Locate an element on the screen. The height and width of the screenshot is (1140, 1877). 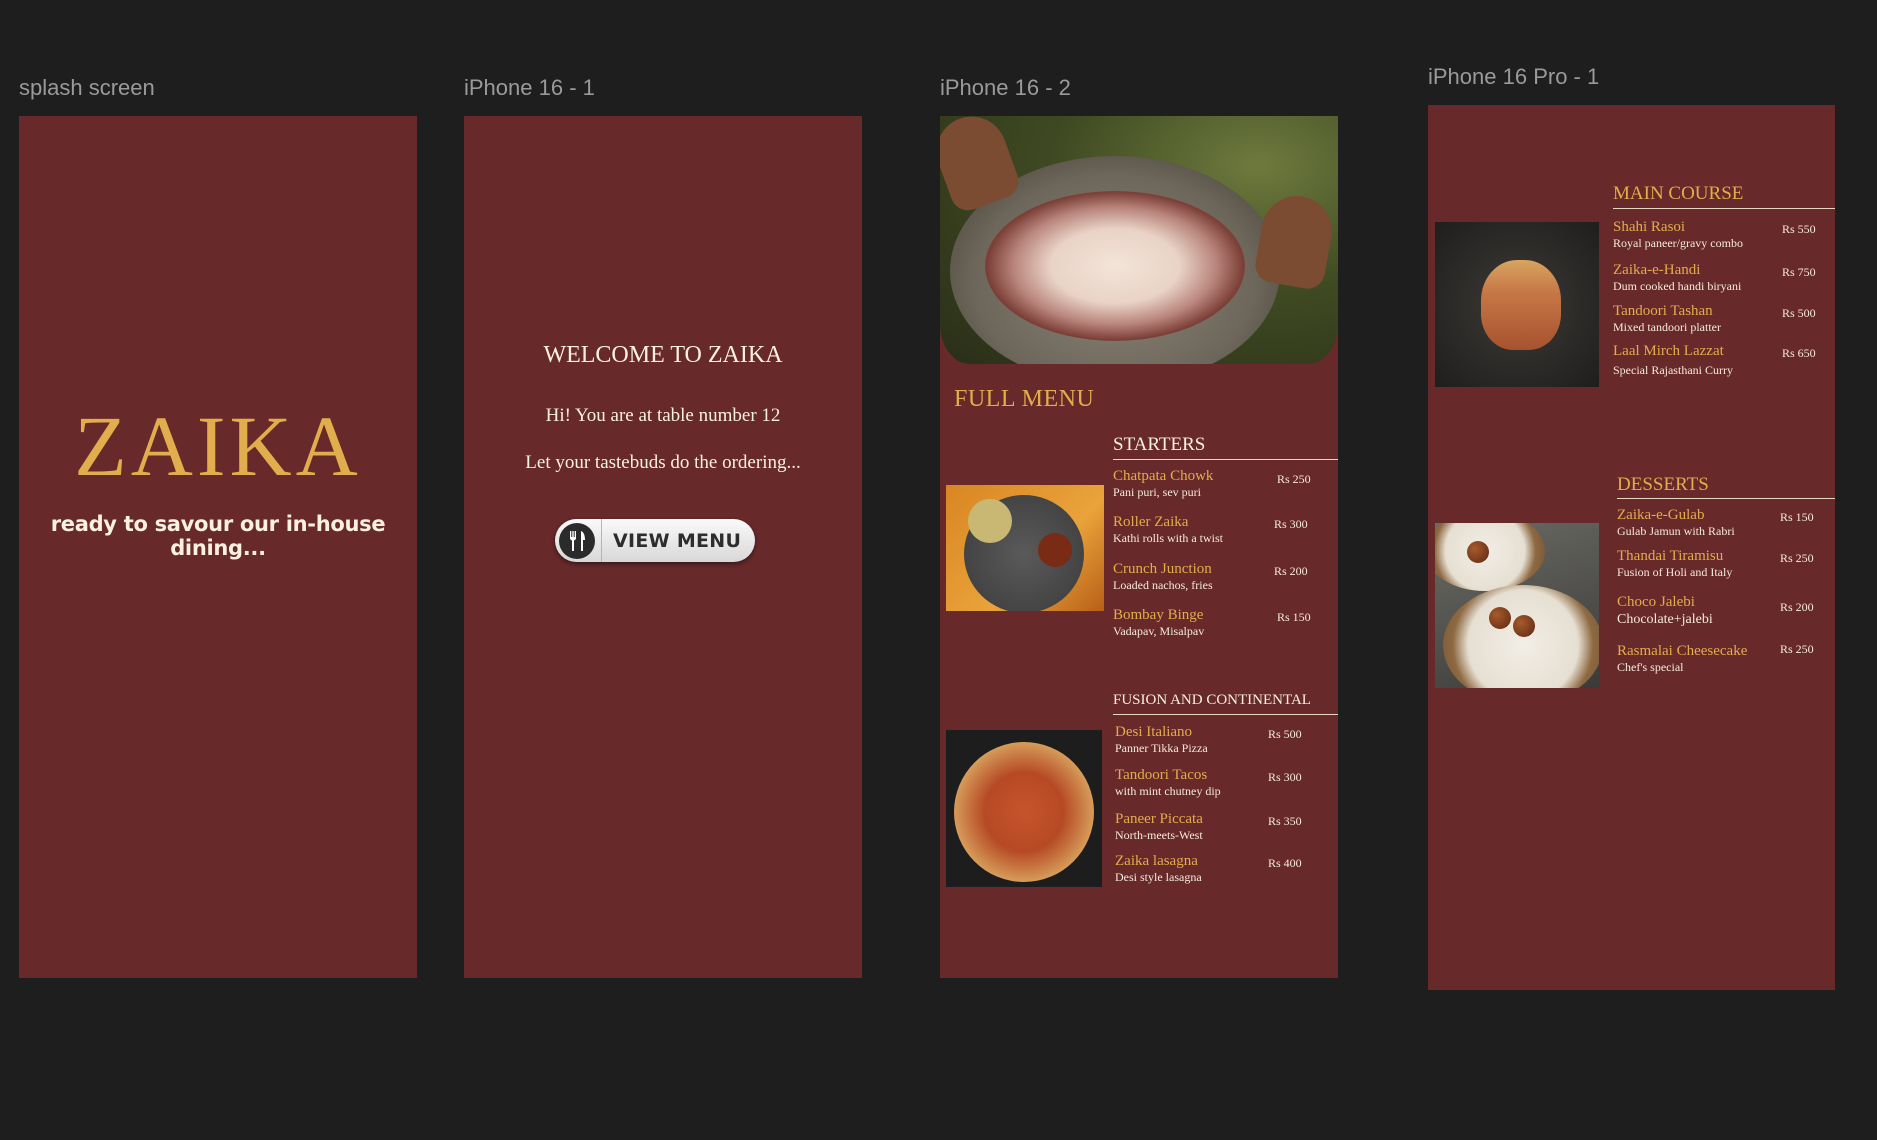
desserts-title: DESSERTS is located at coordinates (1663, 484).